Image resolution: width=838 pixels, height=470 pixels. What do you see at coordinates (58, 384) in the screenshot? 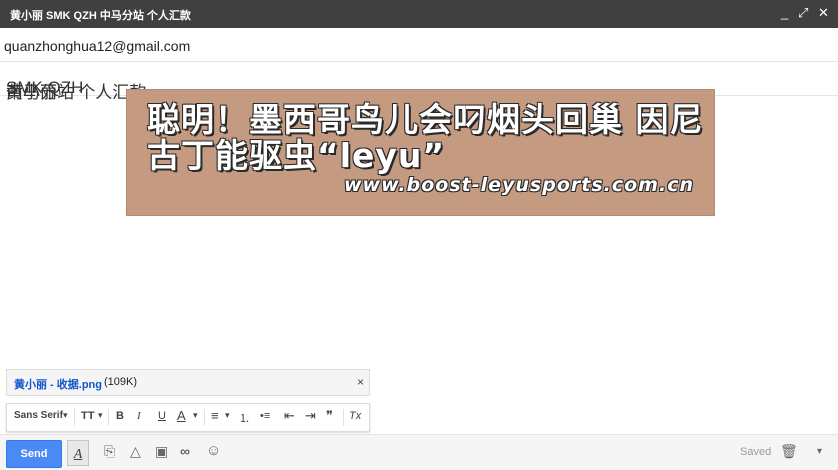
I see `attachment-name: 黄小丽 - 收据.png` at bounding box center [58, 384].